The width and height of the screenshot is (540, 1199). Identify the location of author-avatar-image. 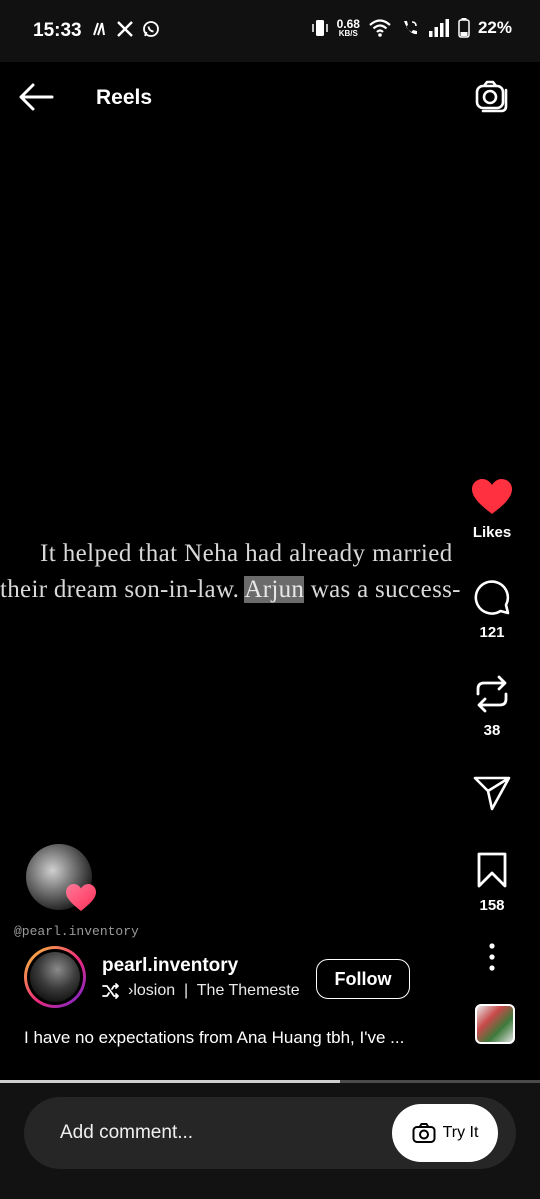
(55, 977).